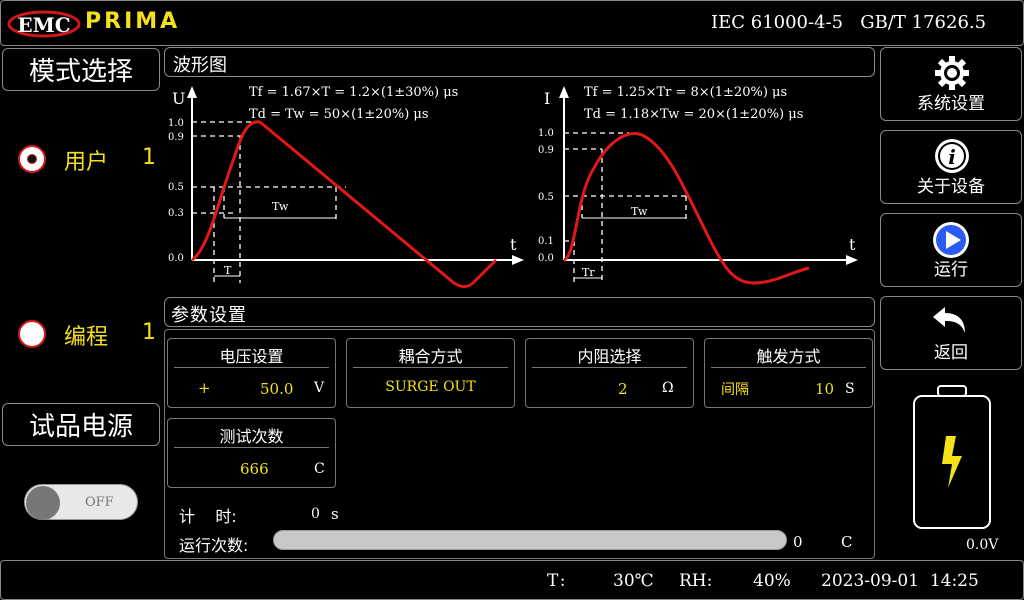 The image size is (1024, 600). What do you see at coordinates (335, 514) in the screenshot?
I see `timer-unit: s` at bounding box center [335, 514].